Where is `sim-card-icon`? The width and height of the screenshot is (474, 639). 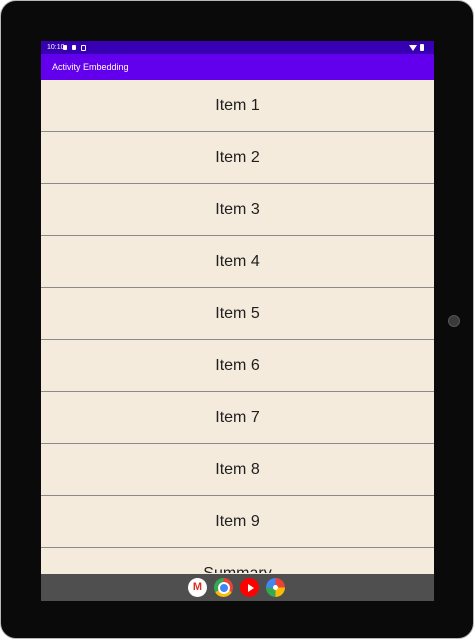 sim-card-icon is located at coordinates (74, 47).